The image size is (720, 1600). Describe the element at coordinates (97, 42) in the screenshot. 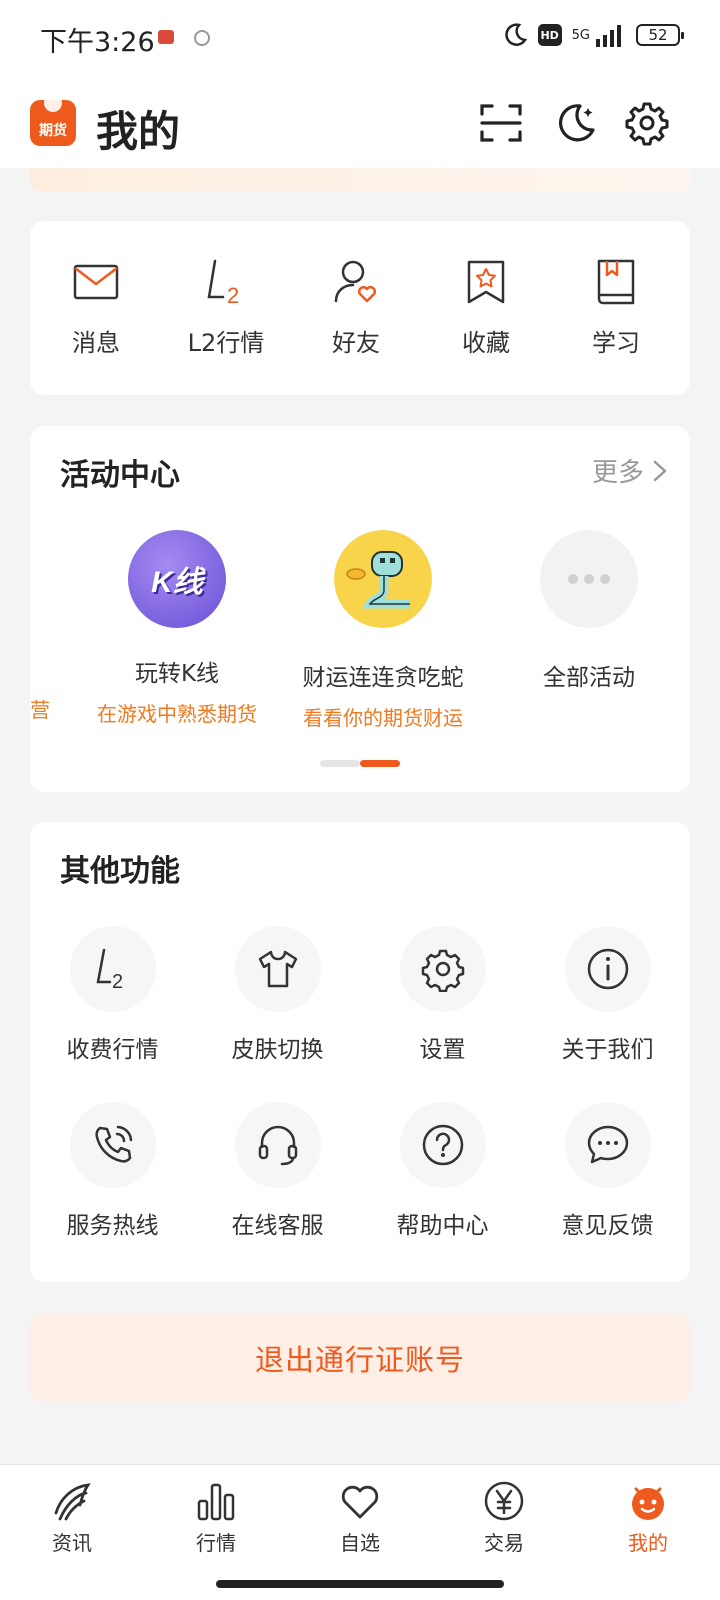

I see `status-time: 下午3:26` at that location.